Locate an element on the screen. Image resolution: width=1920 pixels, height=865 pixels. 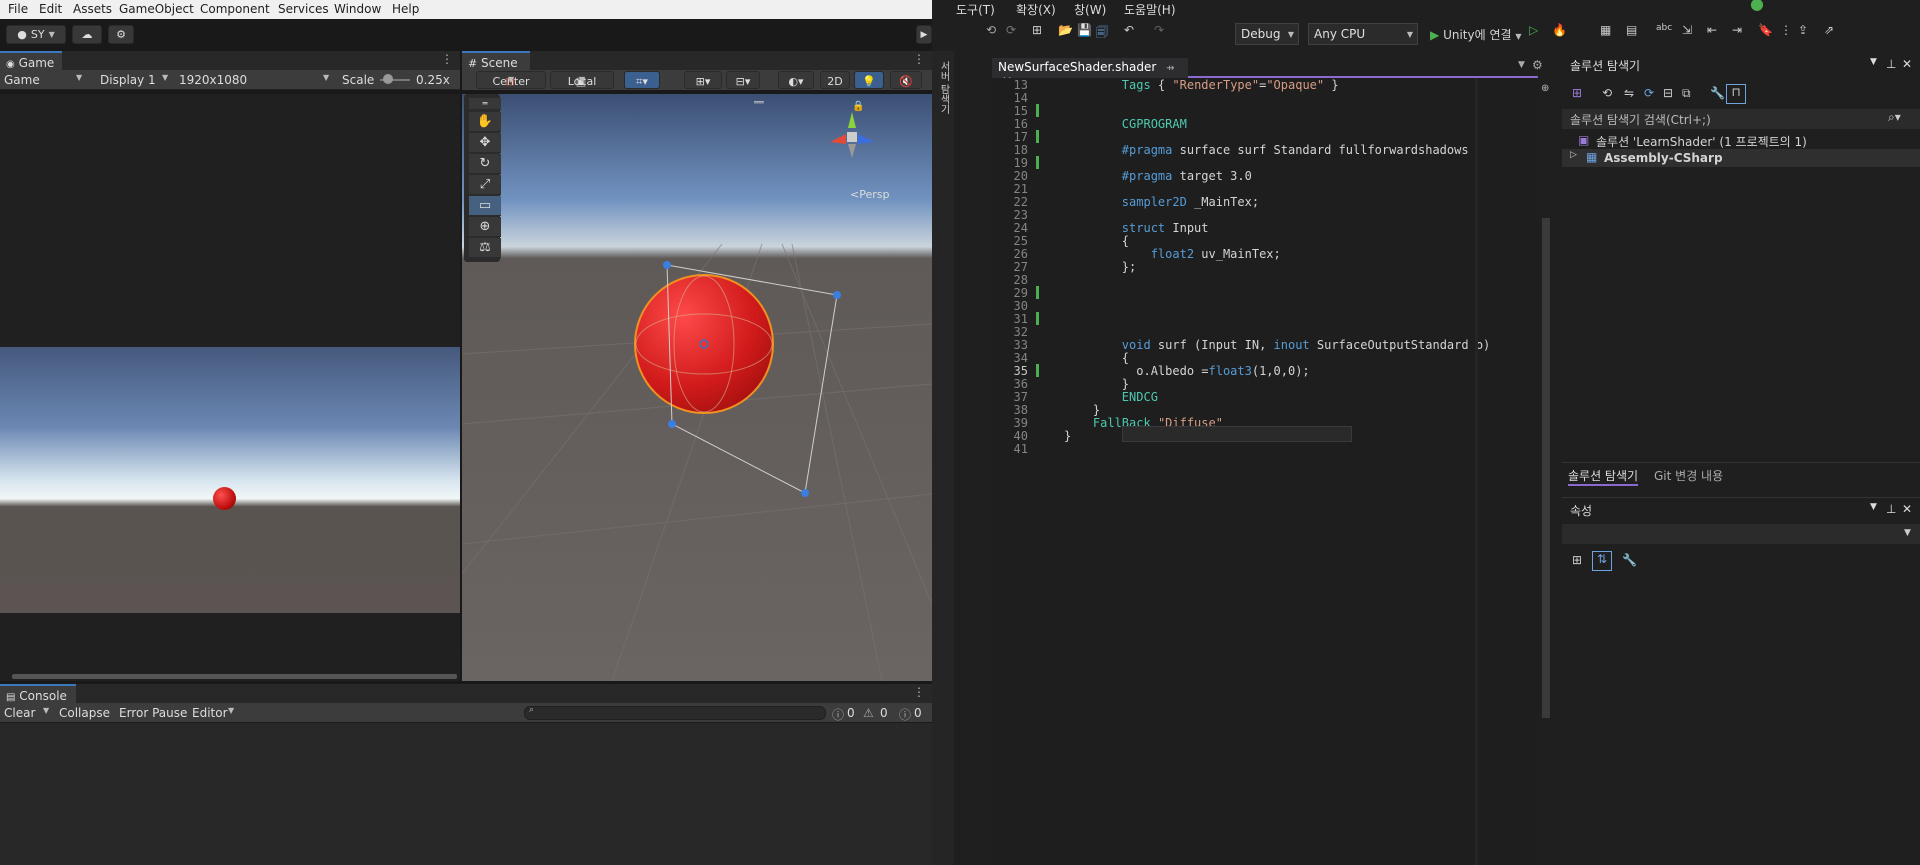
categorized-icon: ⊞ is located at coordinates (1577, 560).